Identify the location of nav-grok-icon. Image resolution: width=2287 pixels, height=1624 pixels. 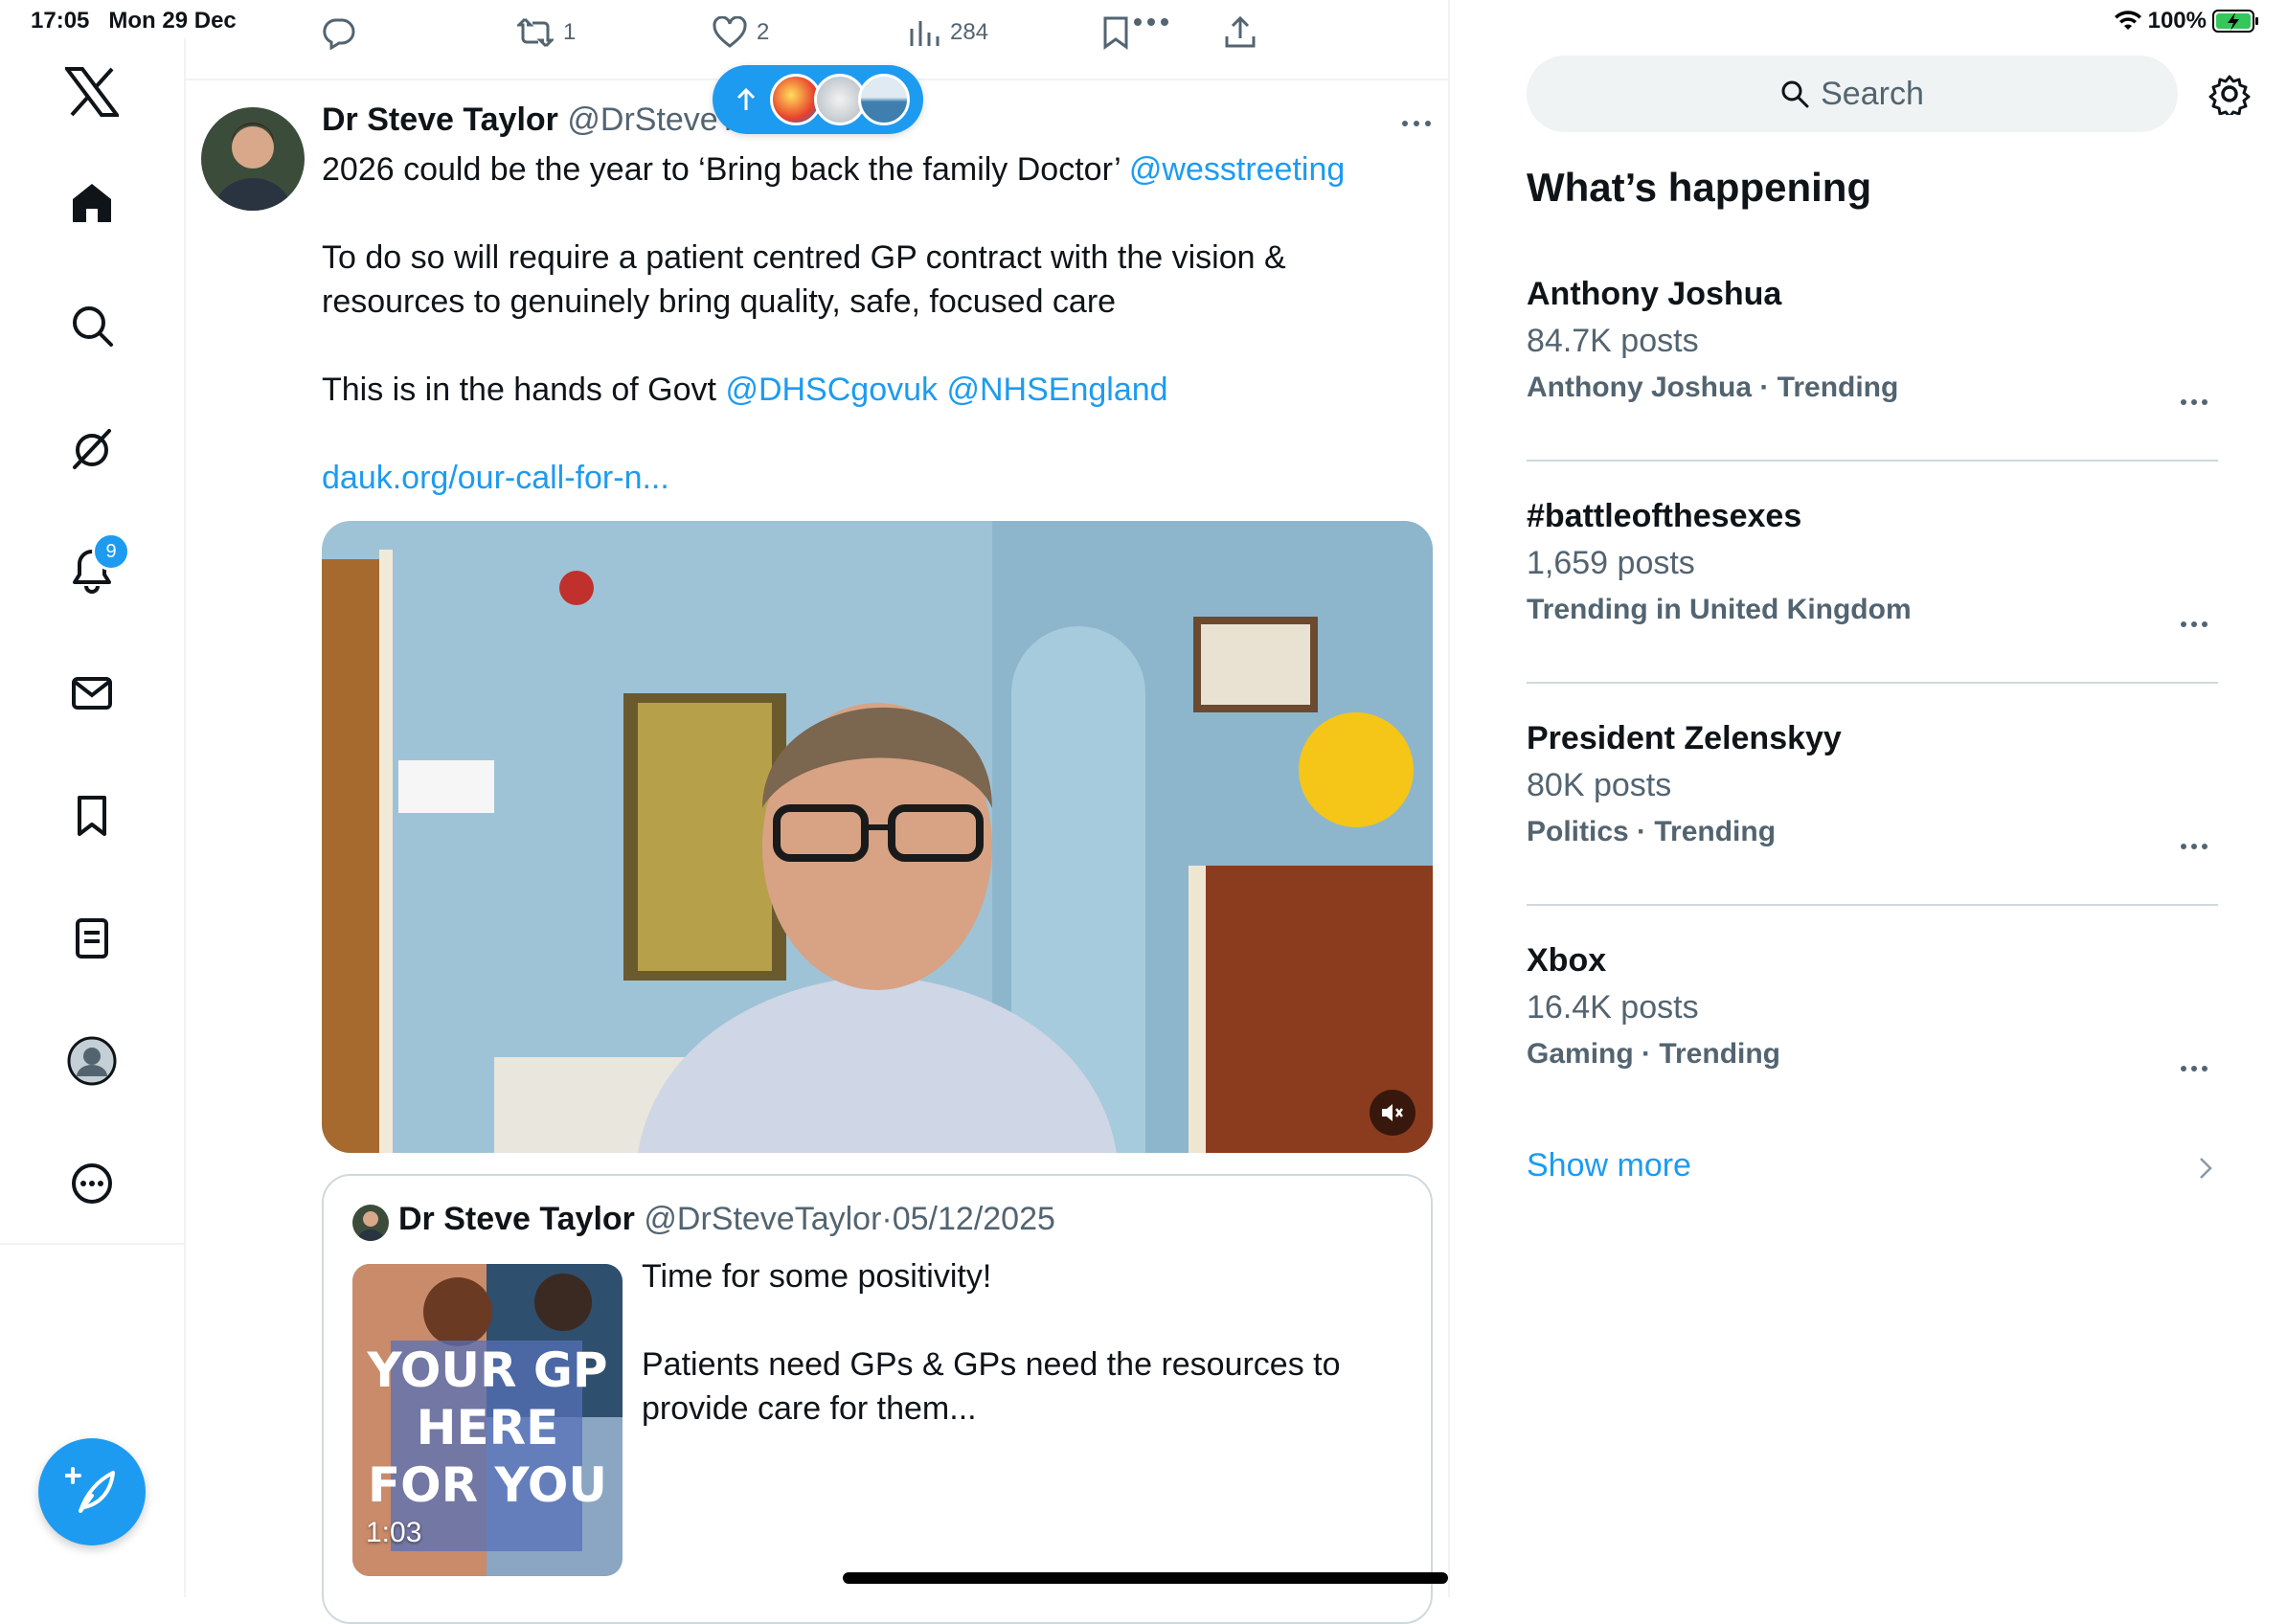
(91, 448).